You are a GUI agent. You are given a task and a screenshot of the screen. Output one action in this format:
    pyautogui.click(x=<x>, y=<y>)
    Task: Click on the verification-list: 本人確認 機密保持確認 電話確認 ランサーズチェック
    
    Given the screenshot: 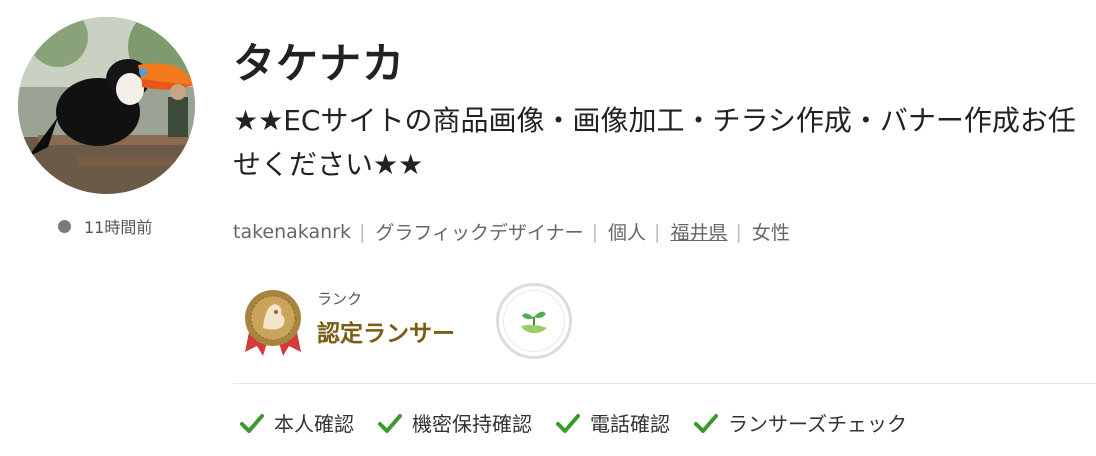 What is the action you would take?
    pyautogui.click(x=585, y=422)
    